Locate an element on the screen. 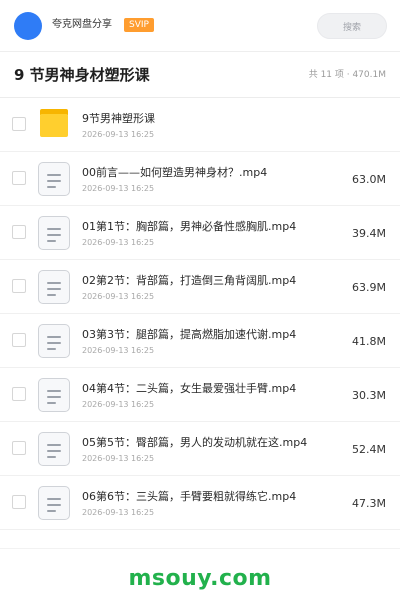 This screenshot has width=400, height=600. avatar is located at coordinates (28, 26).